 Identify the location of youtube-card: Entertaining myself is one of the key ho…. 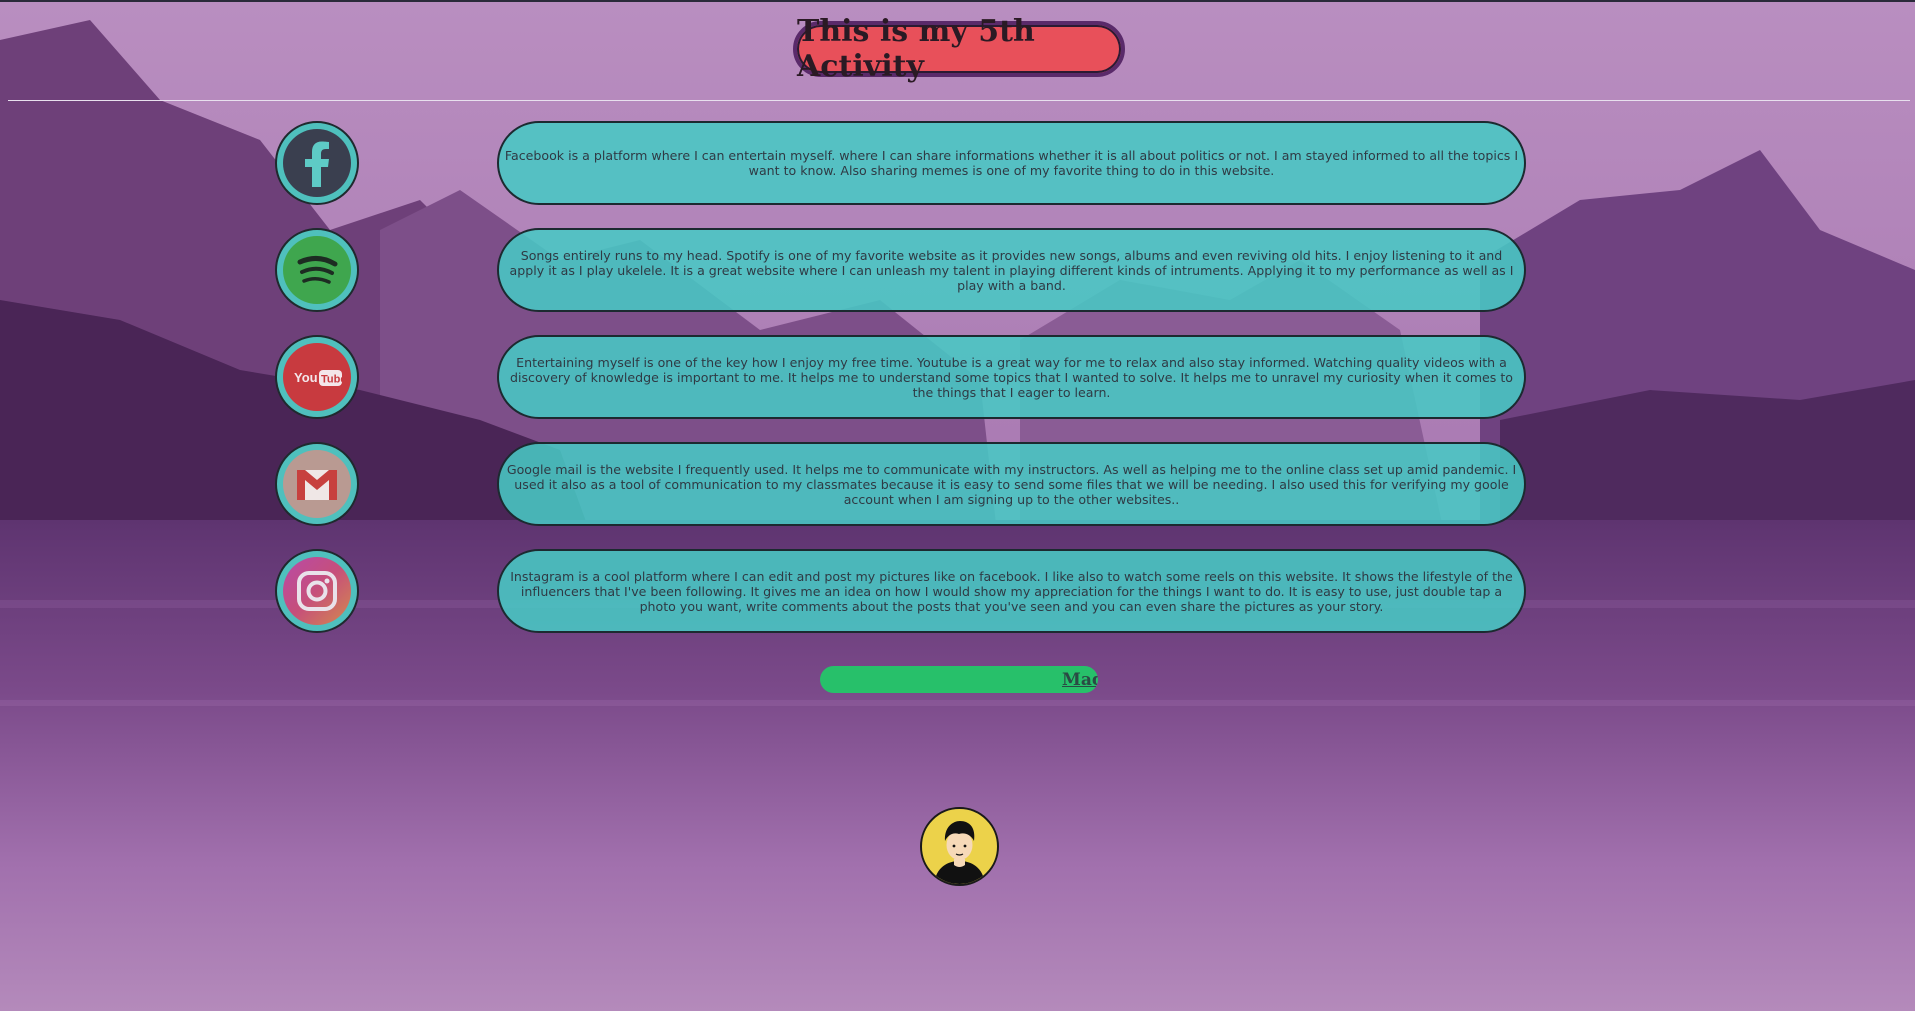
(1011, 377).